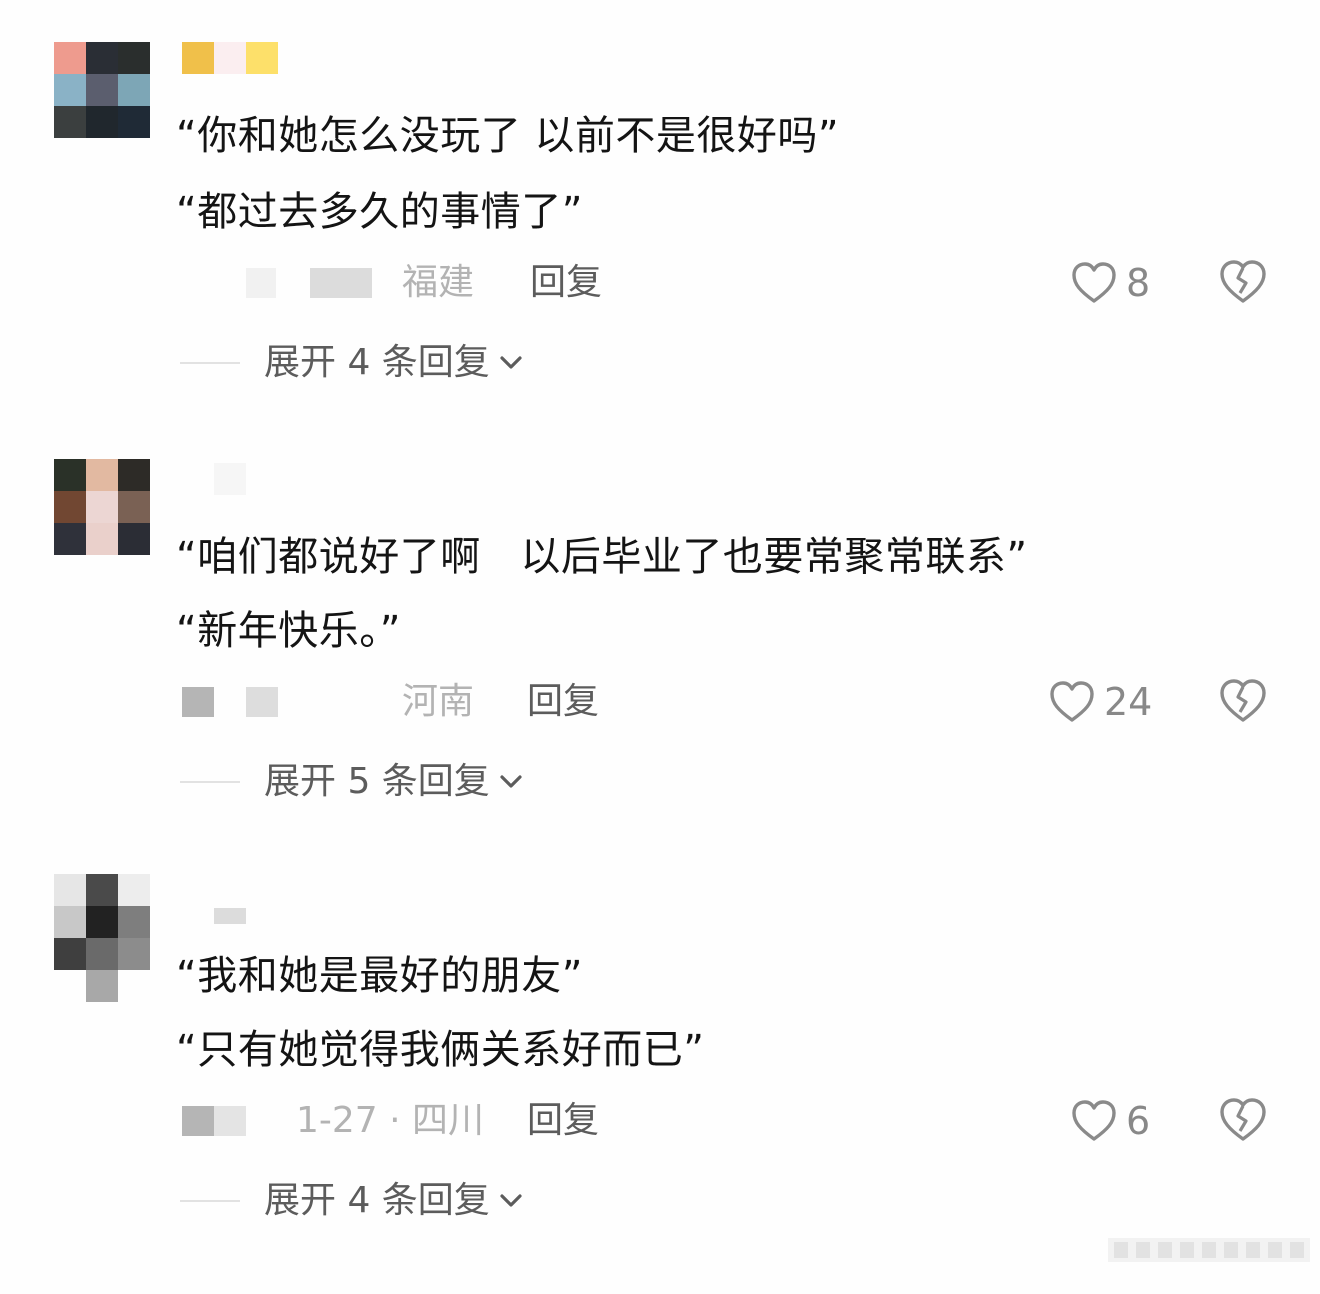 Image resolution: width=1320 pixels, height=1294 pixels. I want to click on like-button: 24, so click(1100, 702).